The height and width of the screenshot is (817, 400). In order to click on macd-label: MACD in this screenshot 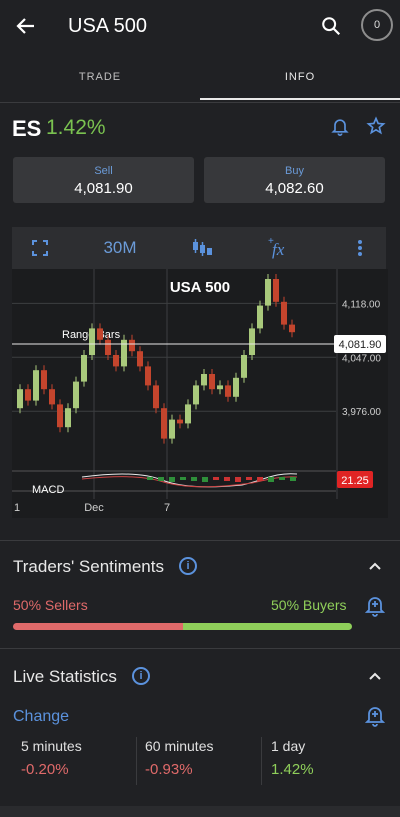, I will do `click(48, 490)`.